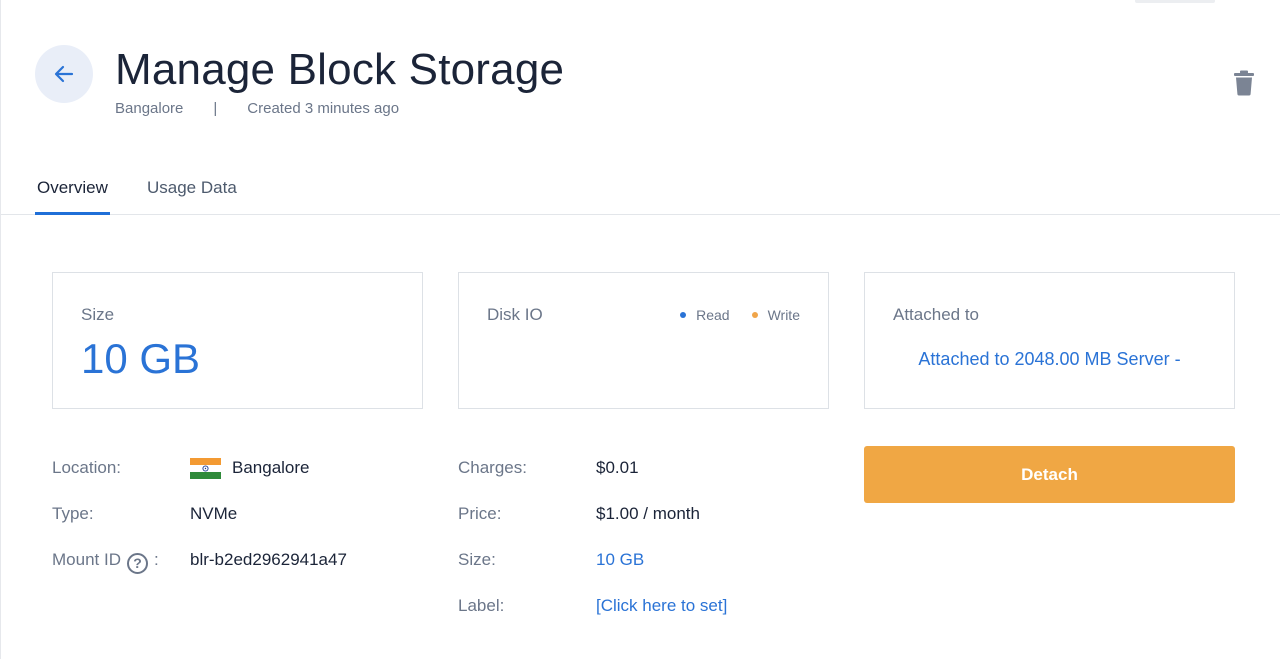  What do you see at coordinates (205, 468) in the screenshot?
I see `india-flag-icon` at bounding box center [205, 468].